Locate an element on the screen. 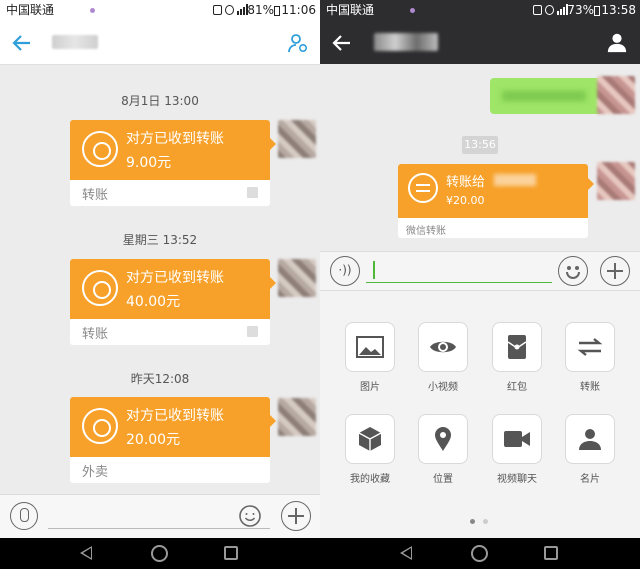  panel-item-label: 图片 is located at coordinates (370, 387).